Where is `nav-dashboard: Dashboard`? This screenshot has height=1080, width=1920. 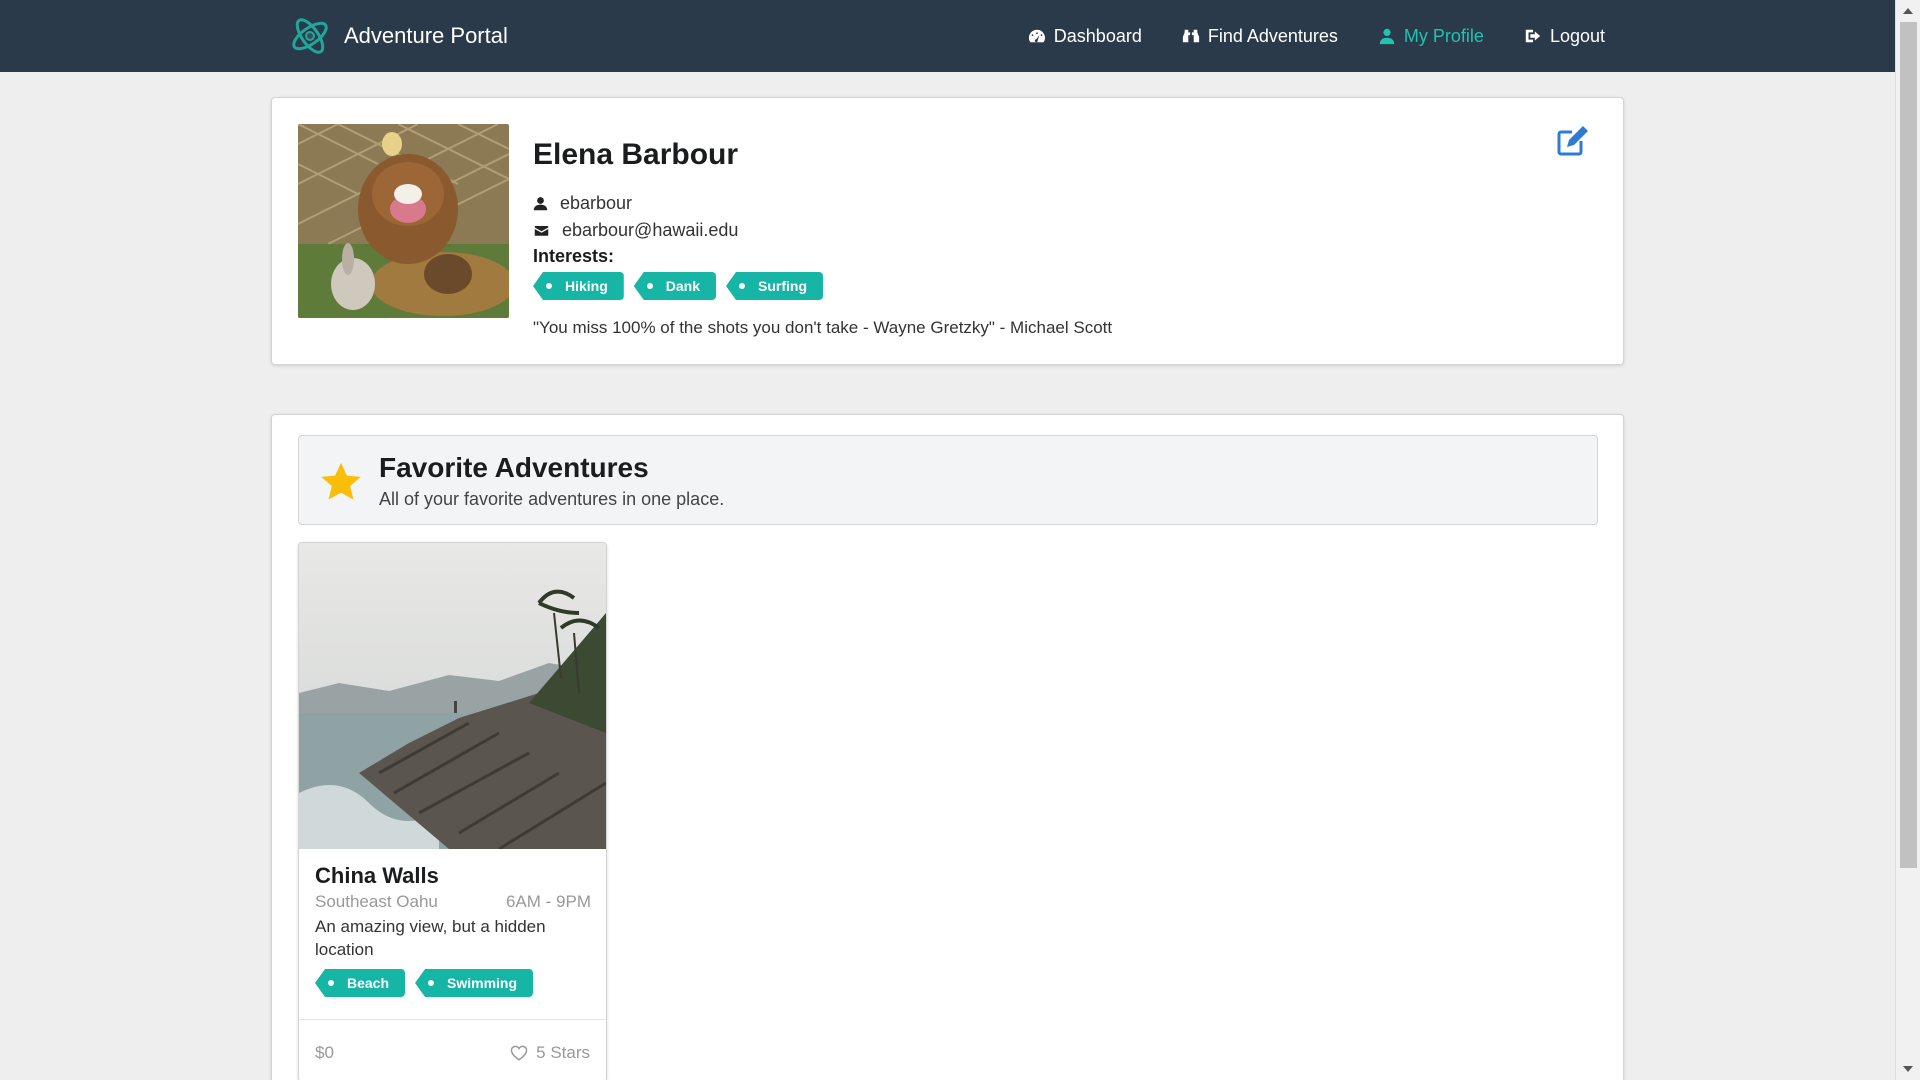 nav-dashboard: Dashboard is located at coordinates (1085, 36).